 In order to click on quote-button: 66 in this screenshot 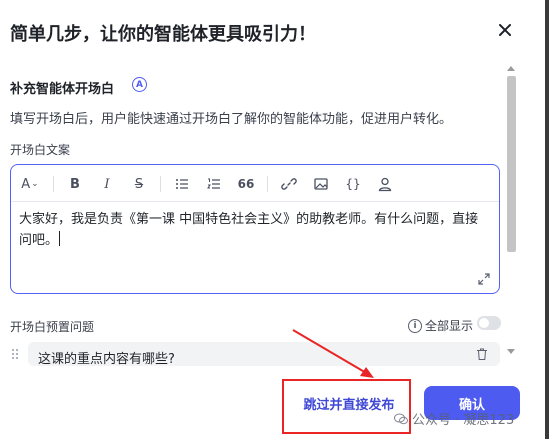, I will do `click(246, 184)`.